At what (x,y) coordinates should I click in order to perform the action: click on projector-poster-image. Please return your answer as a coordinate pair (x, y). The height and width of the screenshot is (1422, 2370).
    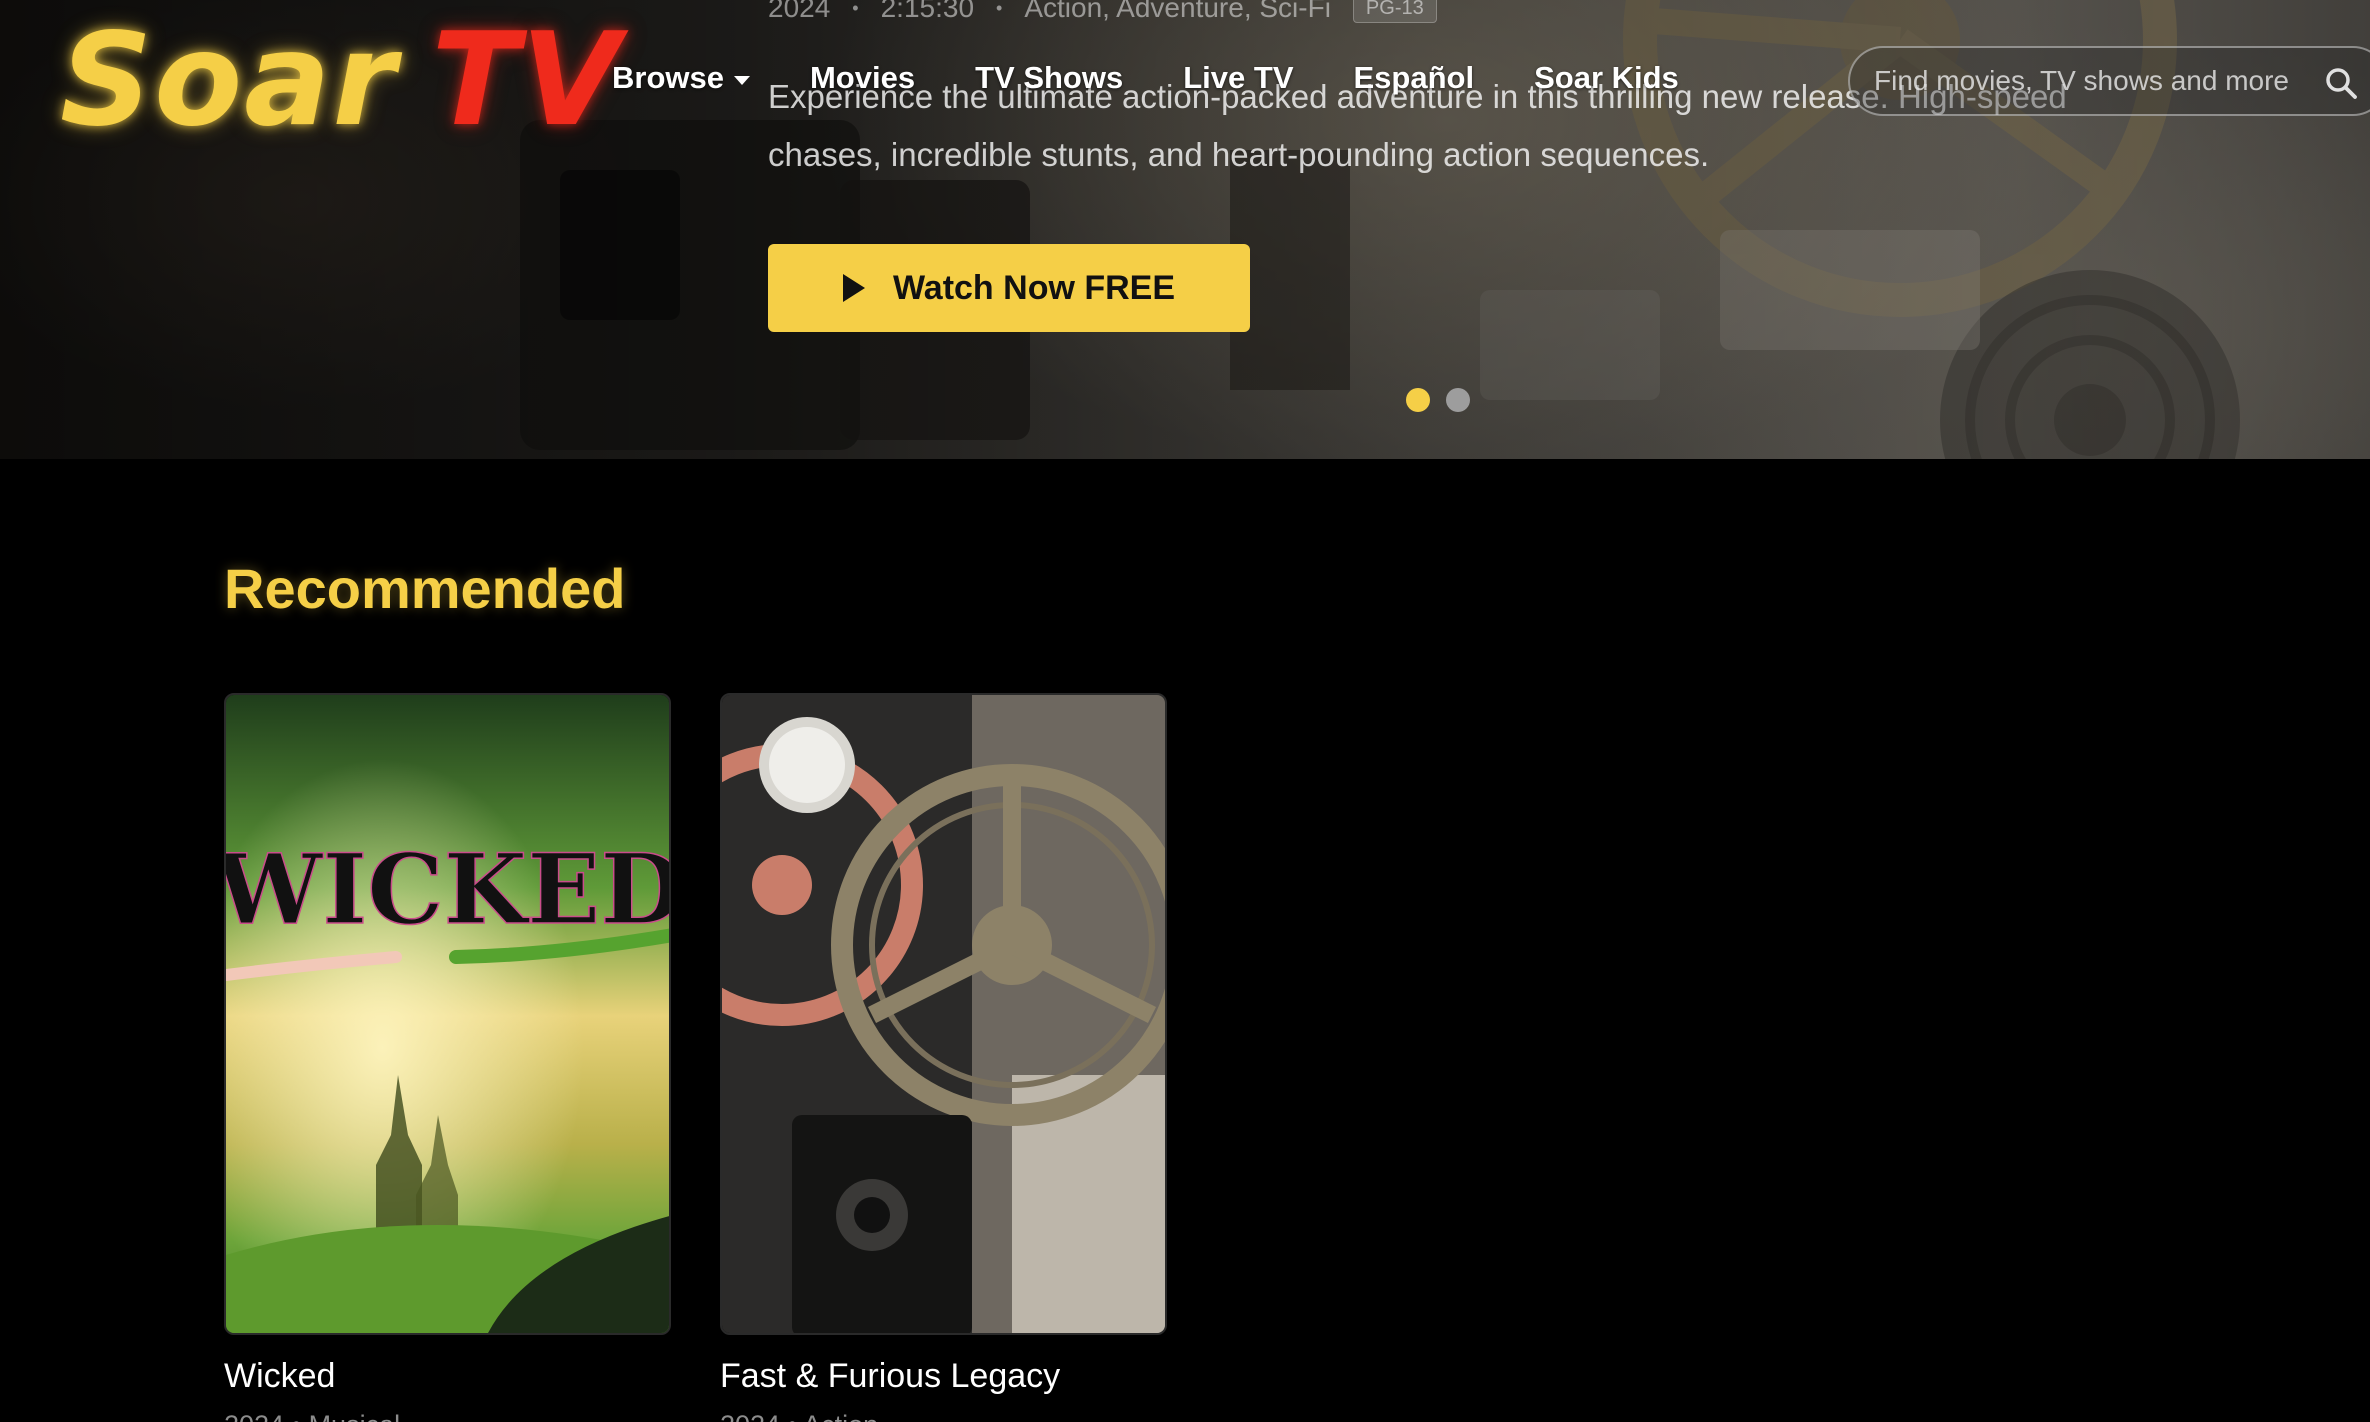
    Looking at the image, I should click on (943, 1014).